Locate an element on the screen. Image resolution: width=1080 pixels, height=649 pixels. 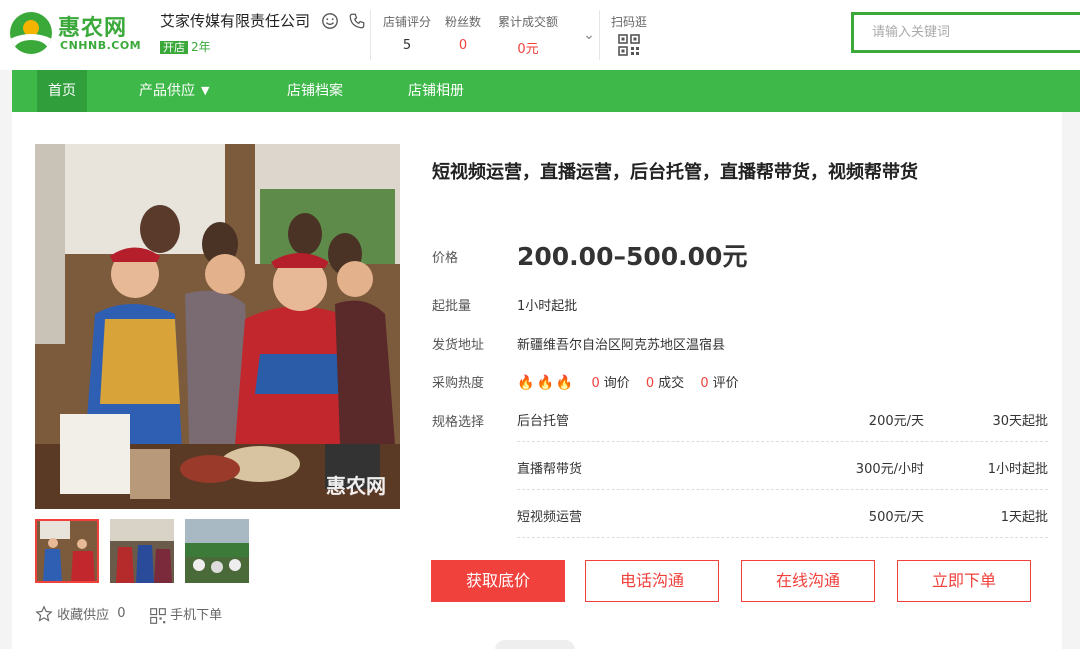
nav-products-label: 产品供应 is located at coordinates (167, 91).